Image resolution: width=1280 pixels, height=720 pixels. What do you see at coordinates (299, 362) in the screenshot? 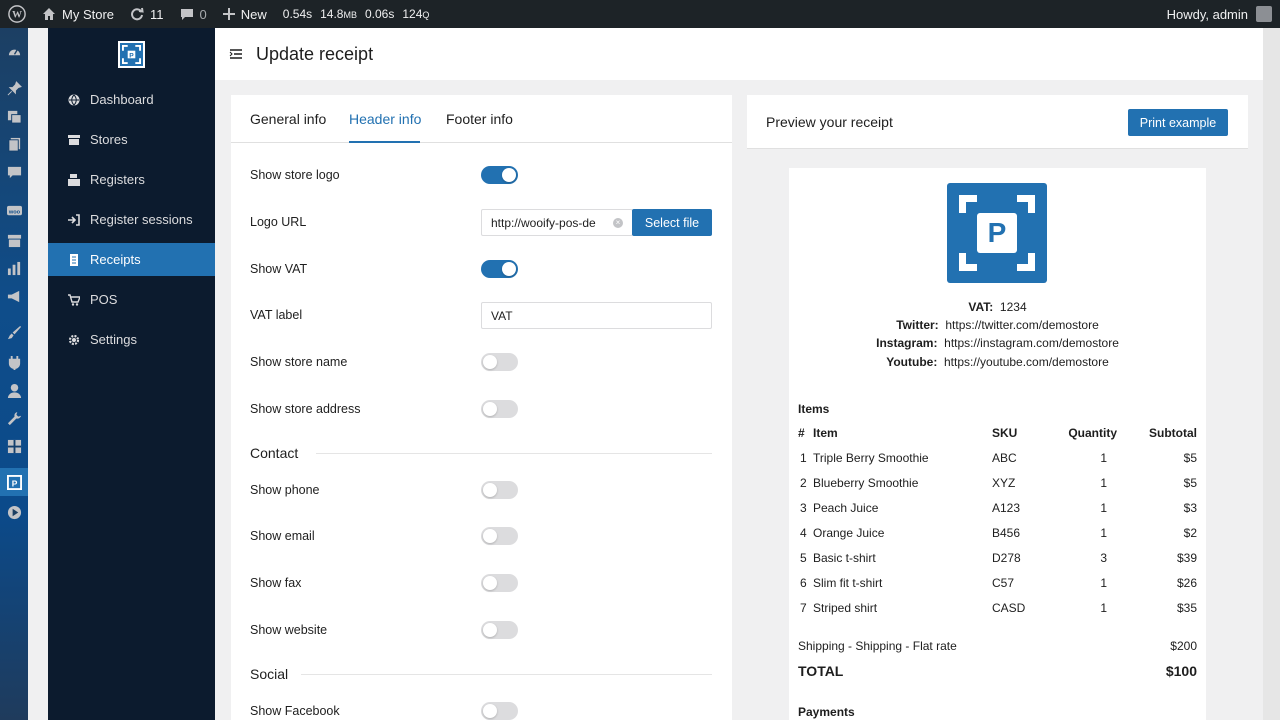
I see `show-store-name-label: Show store name` at bounding box center [299, 362].